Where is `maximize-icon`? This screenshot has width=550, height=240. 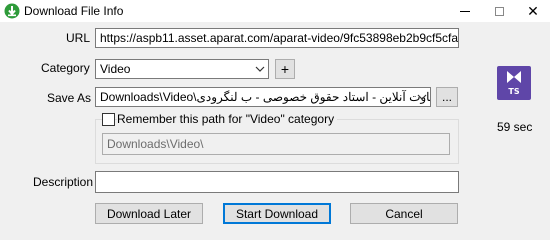
maximize-icon is located at coordinates (499, 11).